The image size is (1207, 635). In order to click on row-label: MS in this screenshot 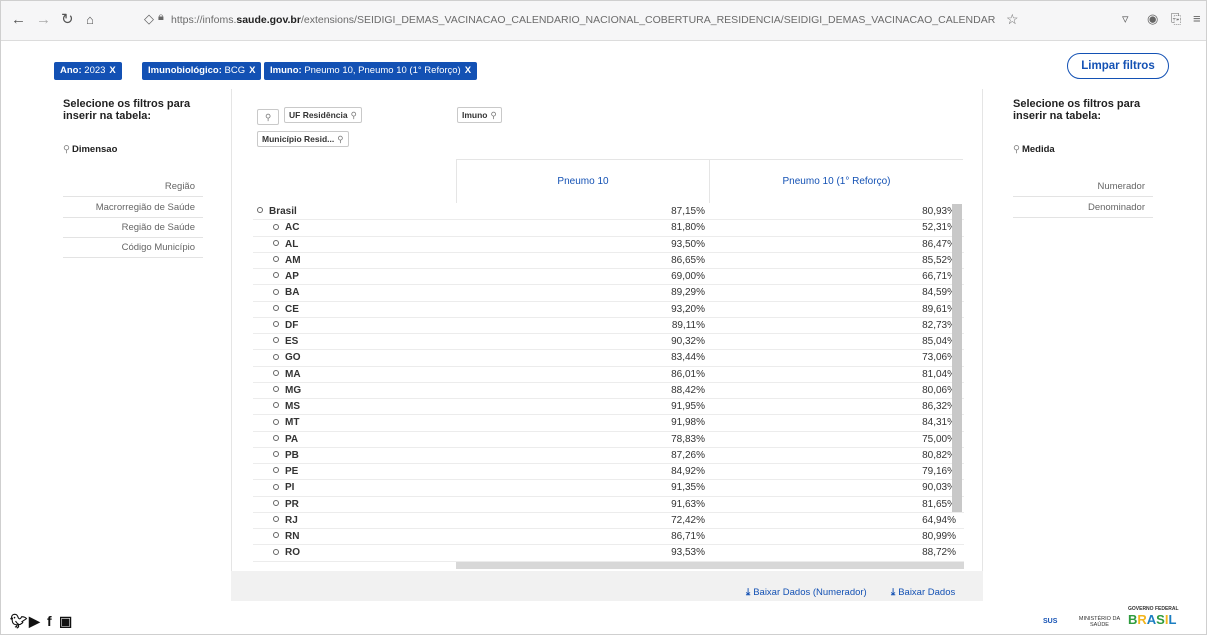, I will do `click(286, 407)`.